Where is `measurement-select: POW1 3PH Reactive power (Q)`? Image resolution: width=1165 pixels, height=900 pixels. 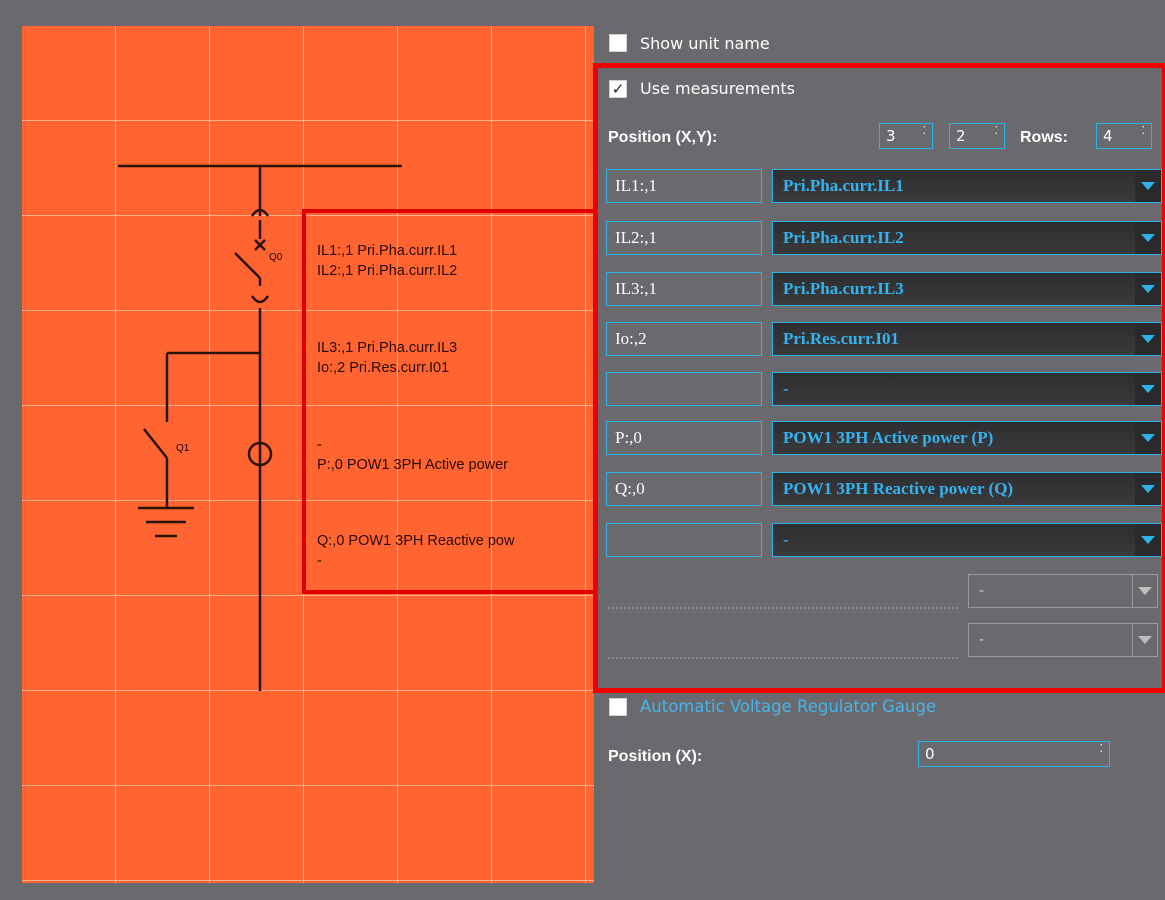
measurement-select: POW1 3PH Reactive power (Q) is located at coordinates (967, 489).